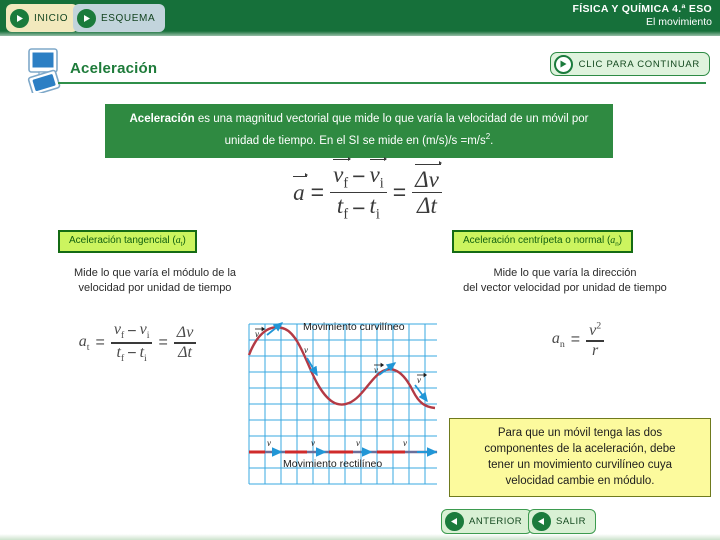 This screenshot has height=540, width=720. I want to click on note-line-2: componentes de la aceleración, debe, so click(580, 449).